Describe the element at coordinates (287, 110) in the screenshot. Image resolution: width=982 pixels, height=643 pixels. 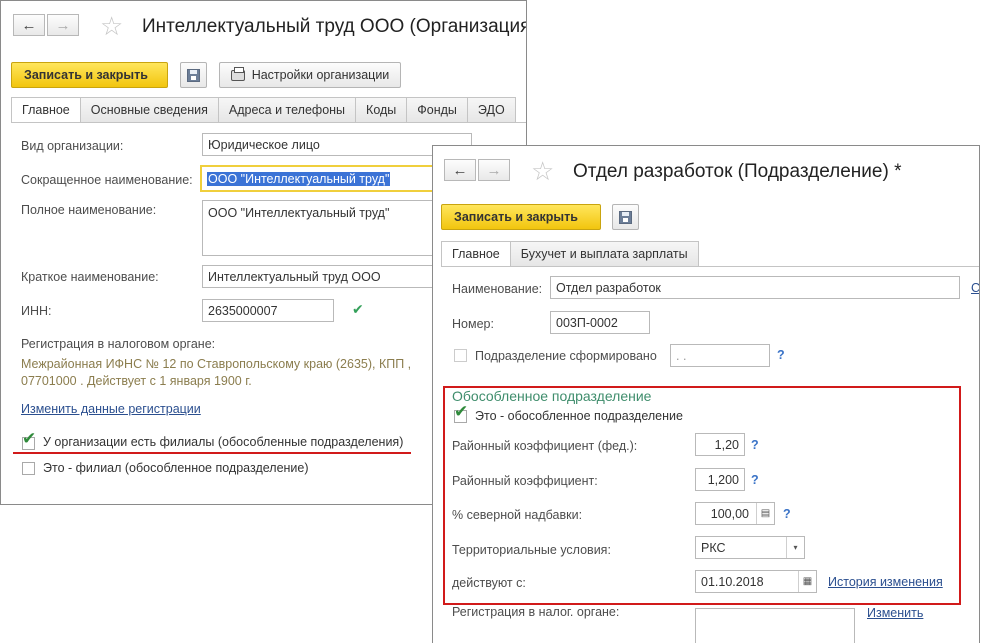
I see `tab-addresses: Адреса и телефоны` at that location.